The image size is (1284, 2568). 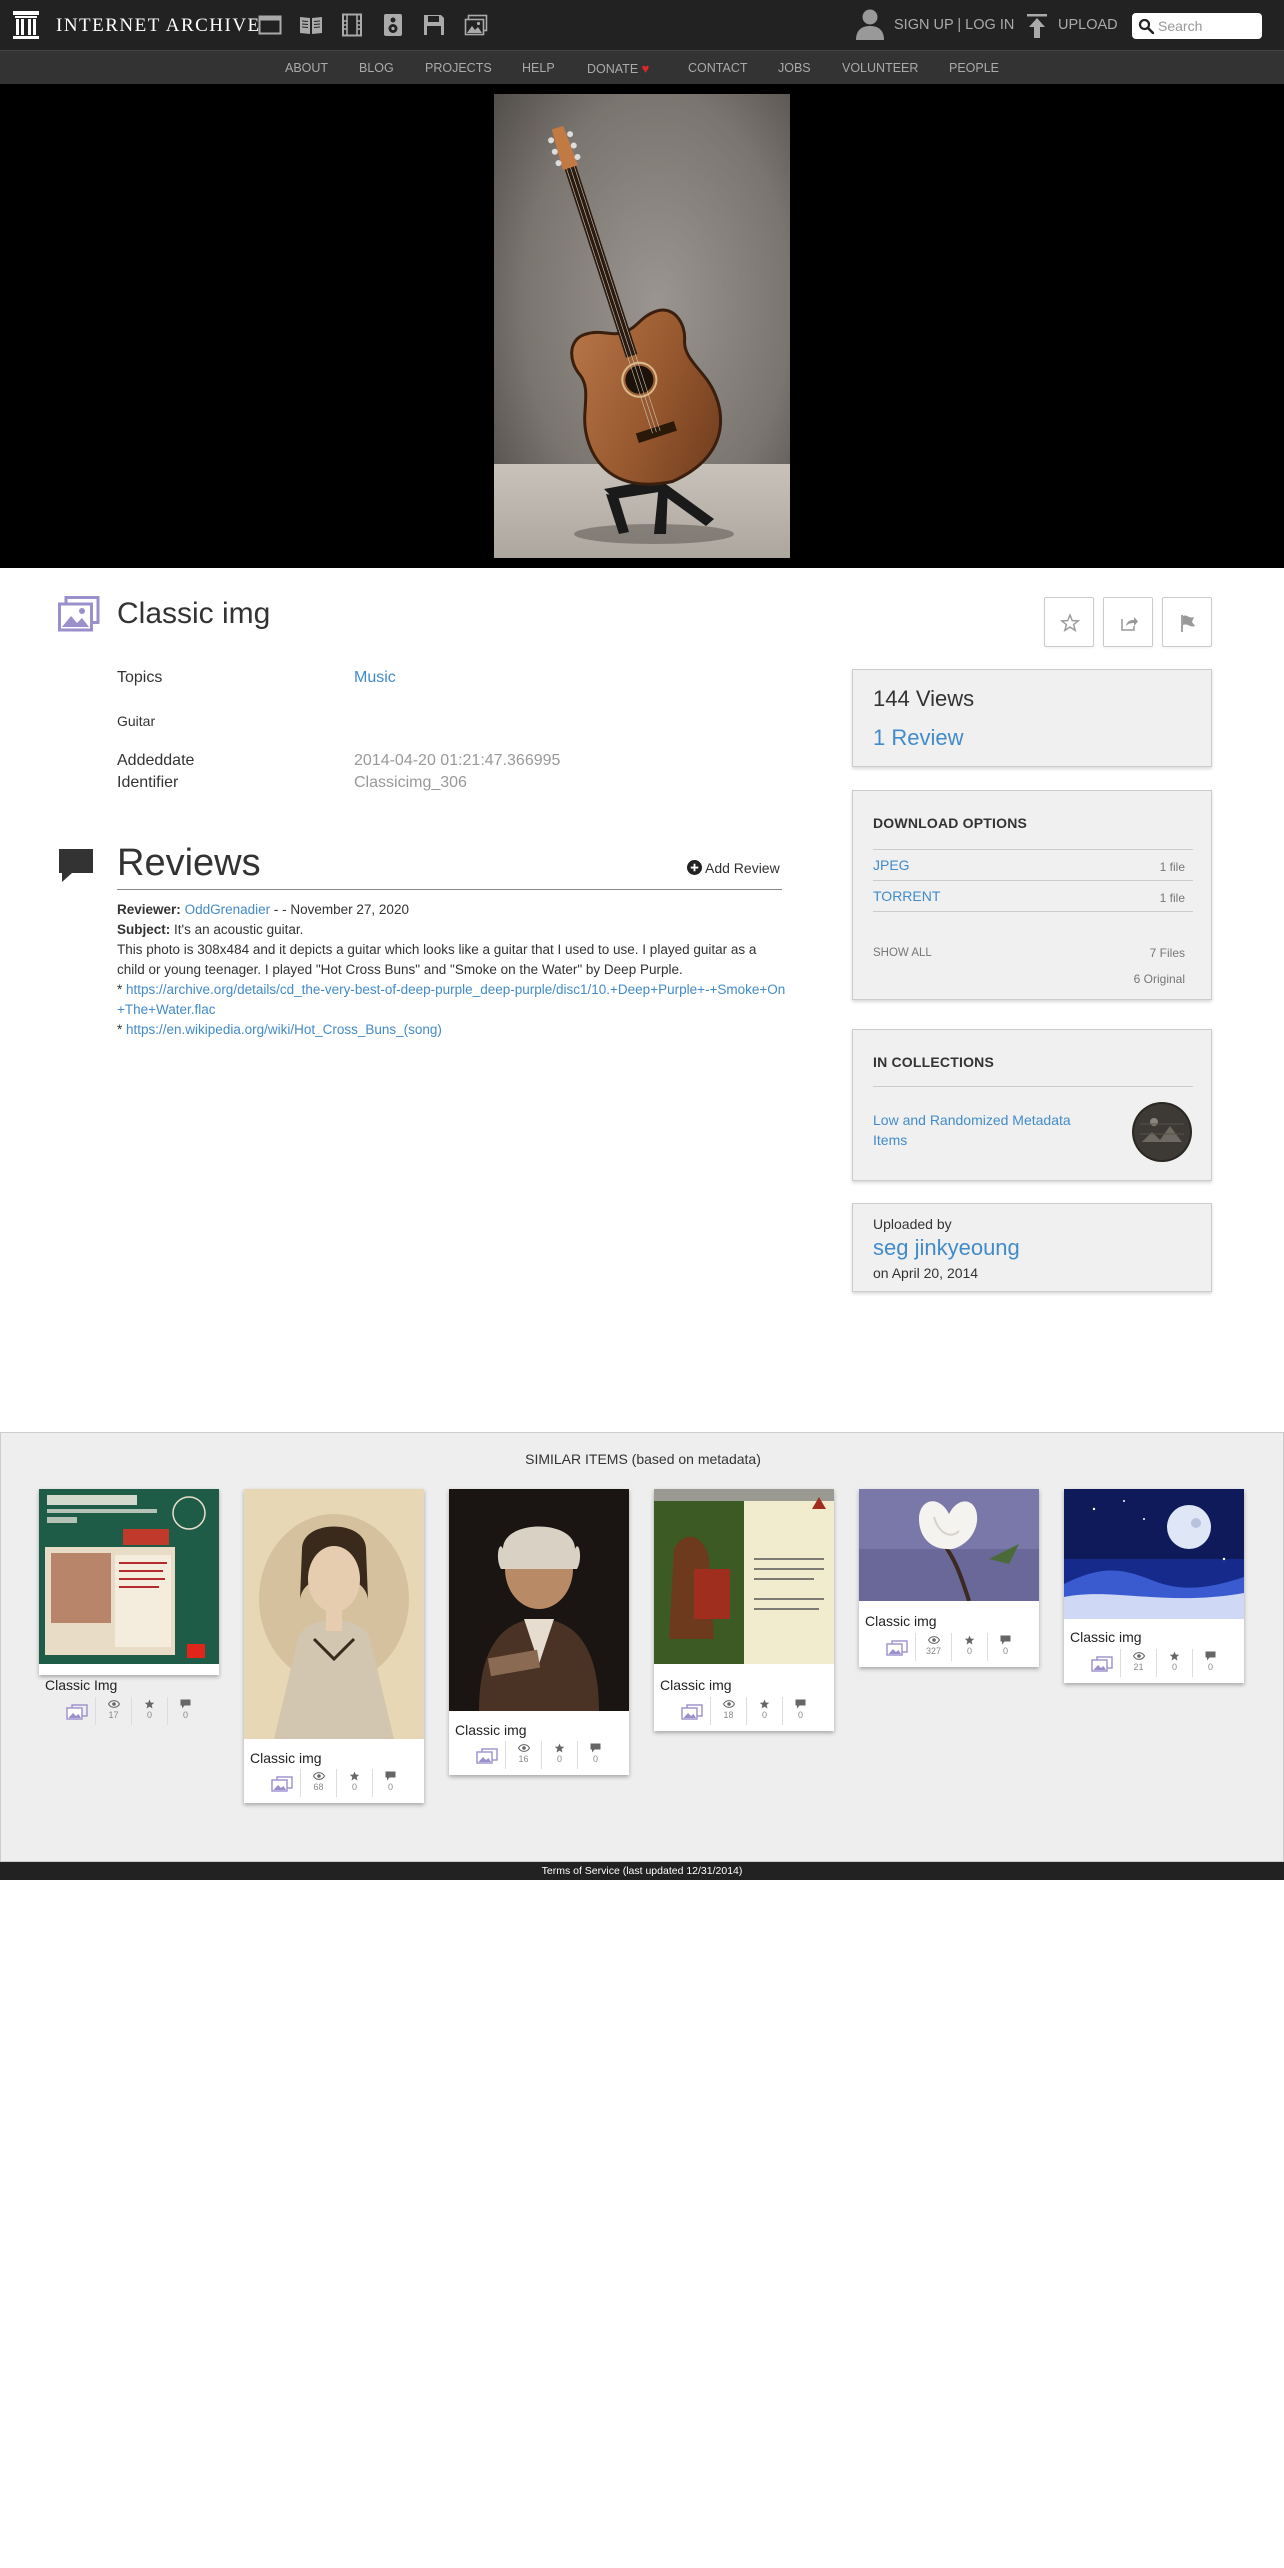 What do you see at coordinates (643, 1459) in the screenshot?
I see `similar-items-heading: SIMILAR ITEMS (based on metadata)` at bounding box center [643, 1459].